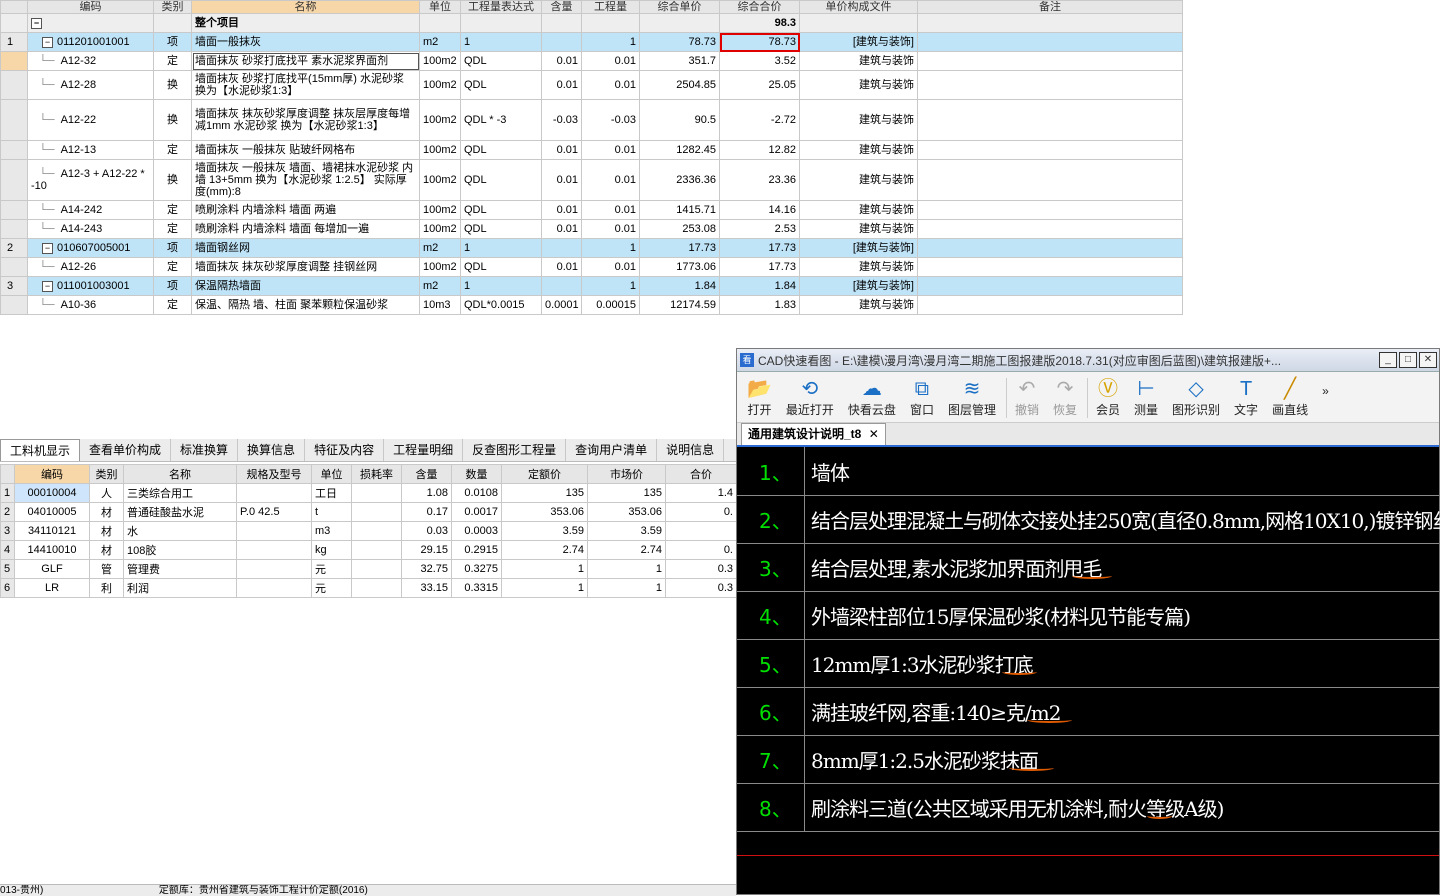 This screenshot has height=896, width=1455. I want to click on total-price: 25.05, so click(759, 85).